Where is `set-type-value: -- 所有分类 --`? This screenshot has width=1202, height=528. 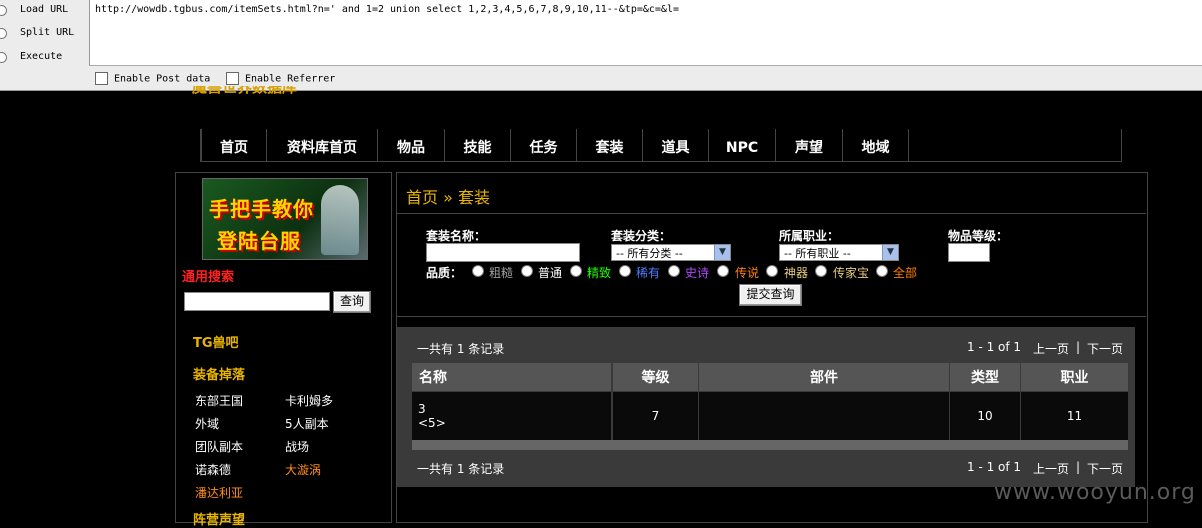 set-type-value: -- 所有分类 -- is located at coordinates (649, 253).